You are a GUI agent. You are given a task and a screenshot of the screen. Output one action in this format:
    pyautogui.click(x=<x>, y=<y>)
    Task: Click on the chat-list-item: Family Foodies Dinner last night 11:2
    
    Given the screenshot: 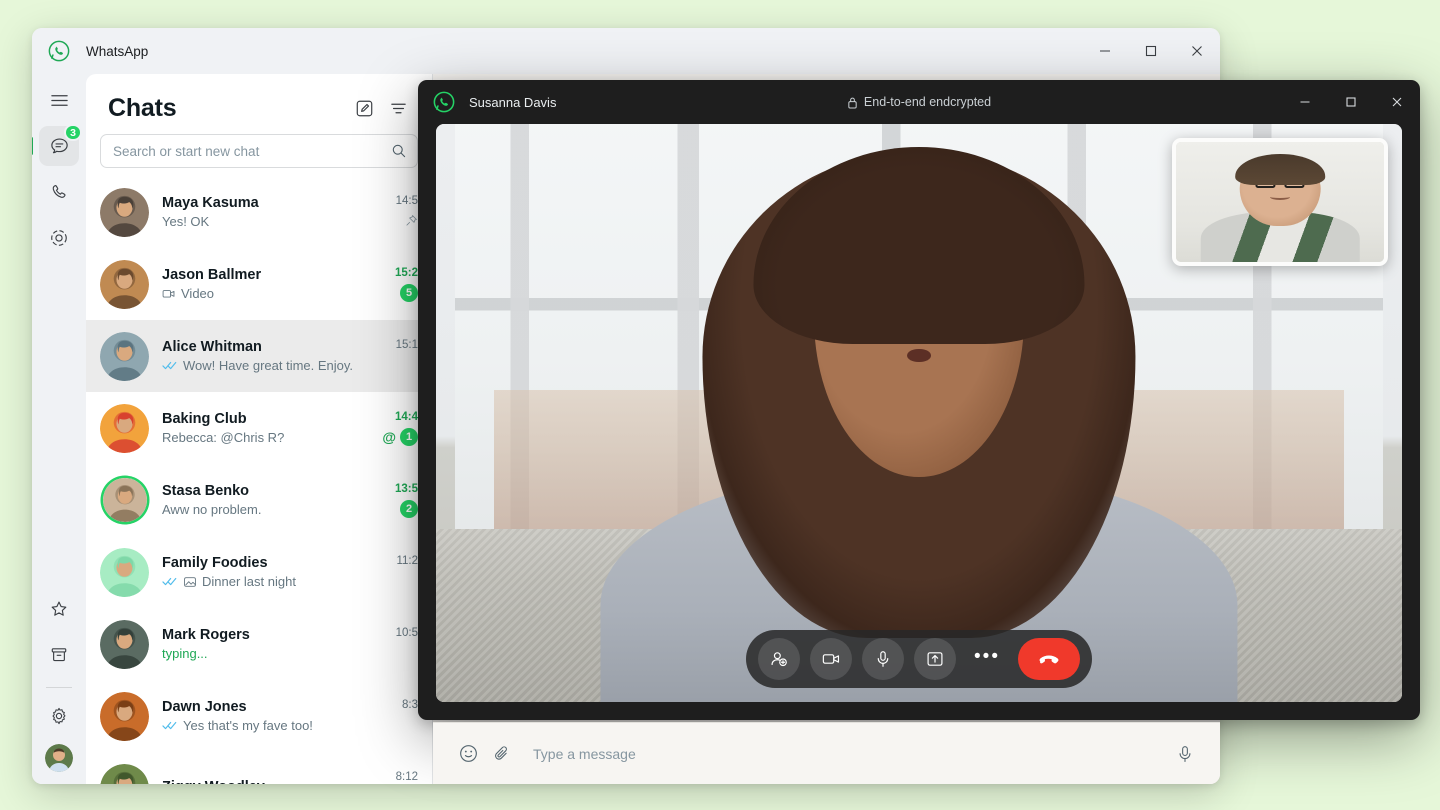 What is the action you would take?
    pyautogui.click(x=259, y=572)
    